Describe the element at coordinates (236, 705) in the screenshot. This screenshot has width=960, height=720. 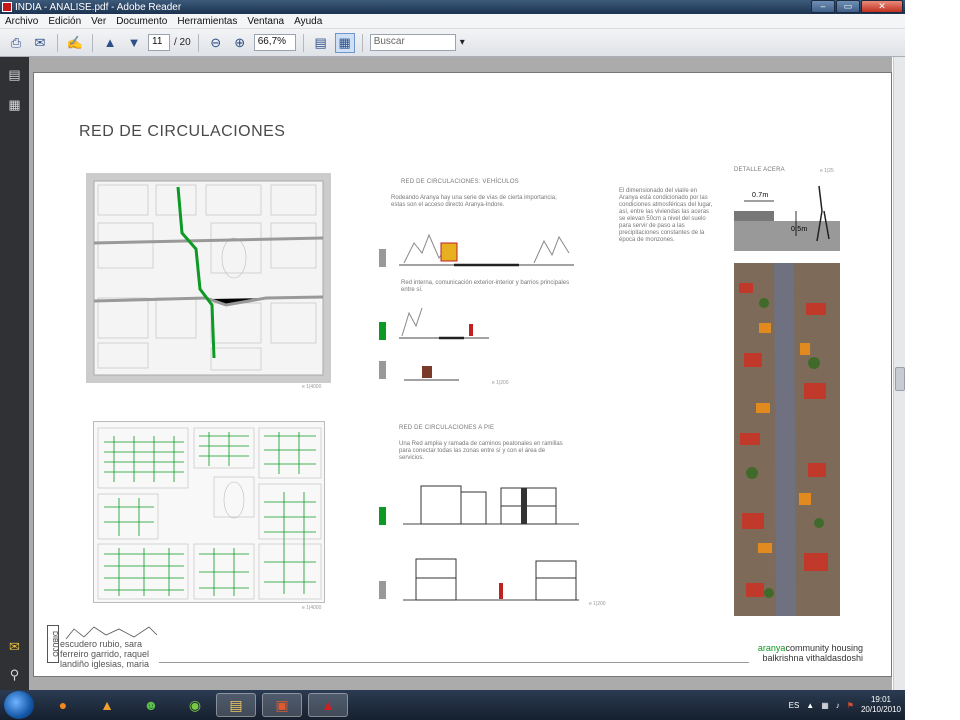
I see `explorer-icon: ▤` at that location.